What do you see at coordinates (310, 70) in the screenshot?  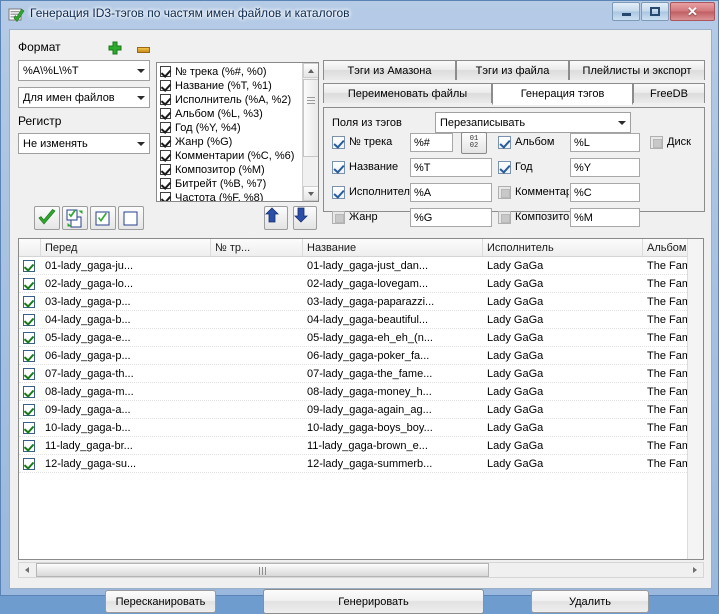 I see `scroll-up-icon` at bounding box center [310, 70].